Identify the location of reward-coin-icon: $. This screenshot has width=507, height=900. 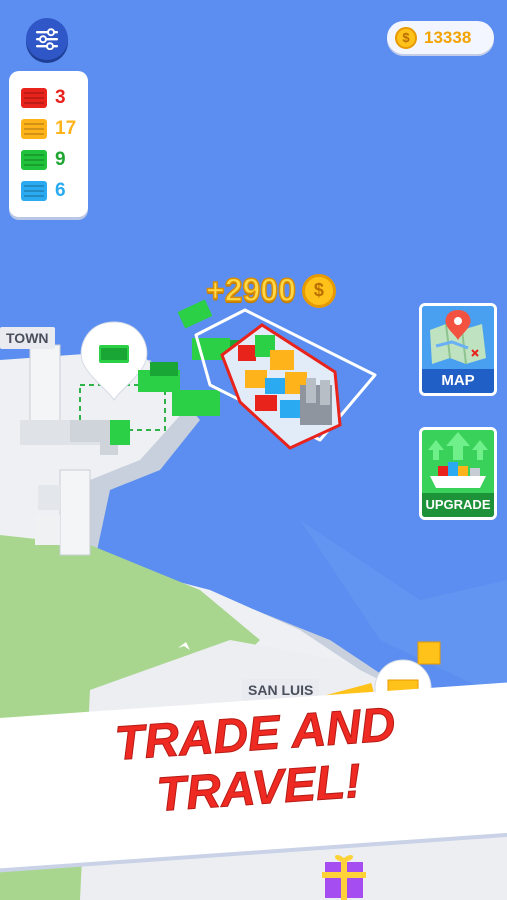
(318, 290).